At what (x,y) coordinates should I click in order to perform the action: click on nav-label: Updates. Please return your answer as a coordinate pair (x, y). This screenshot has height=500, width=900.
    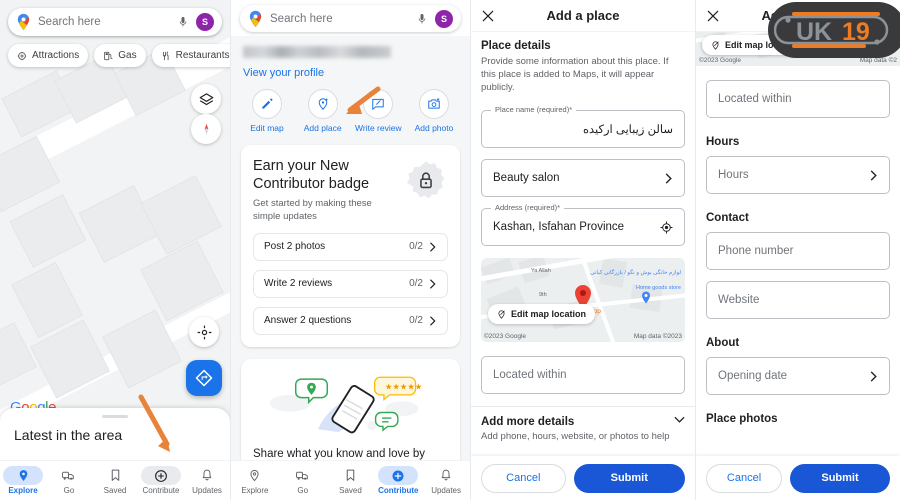
    Looking at the image, I should click on (446, 490).